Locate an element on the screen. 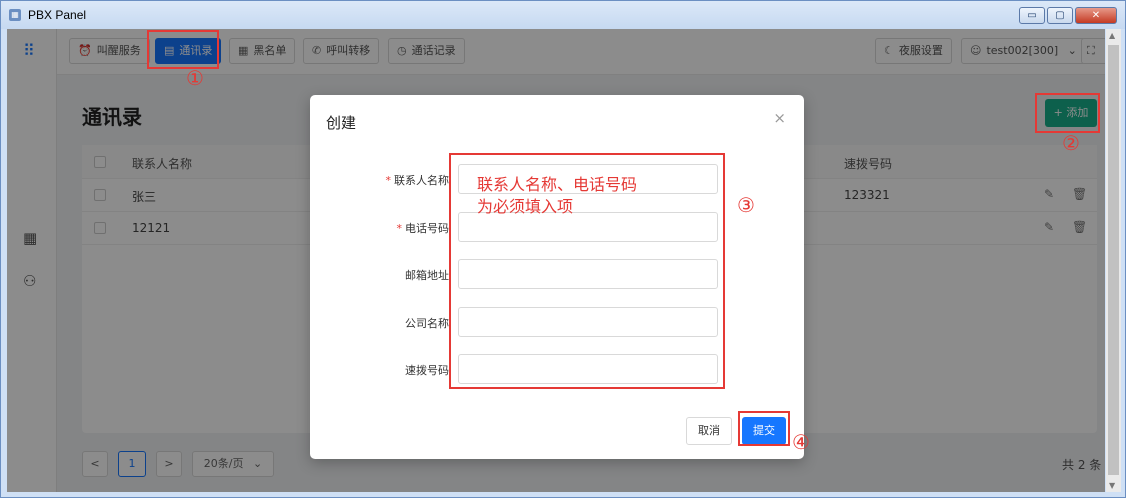 The width and height of the screenshot is (1126, 498). label-speed-dial: 速拨号码 is located at coordinates (427, 370).